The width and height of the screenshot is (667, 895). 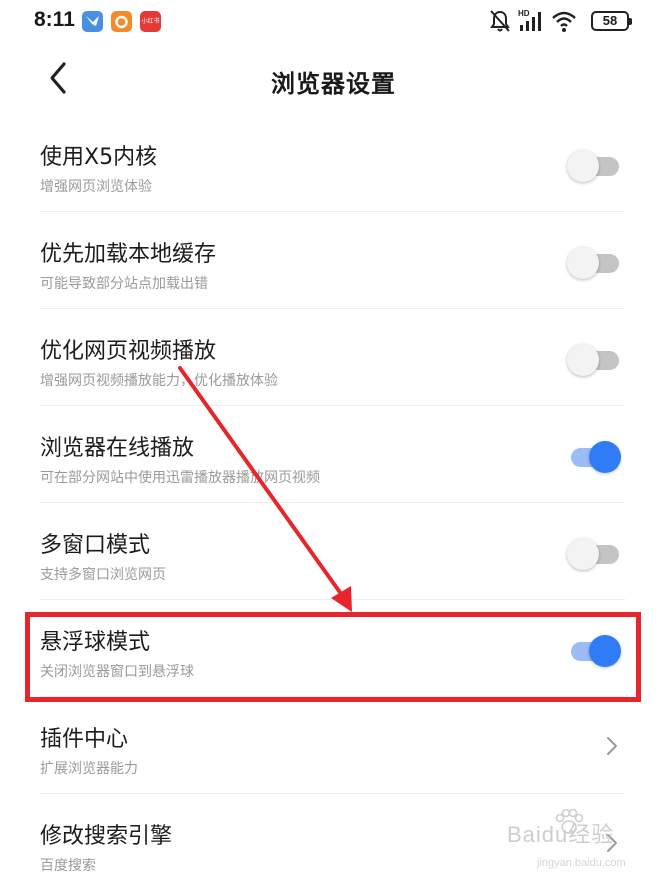 I want to click on setting-title: 优化网页视频播放, so click(x=128, y=351).